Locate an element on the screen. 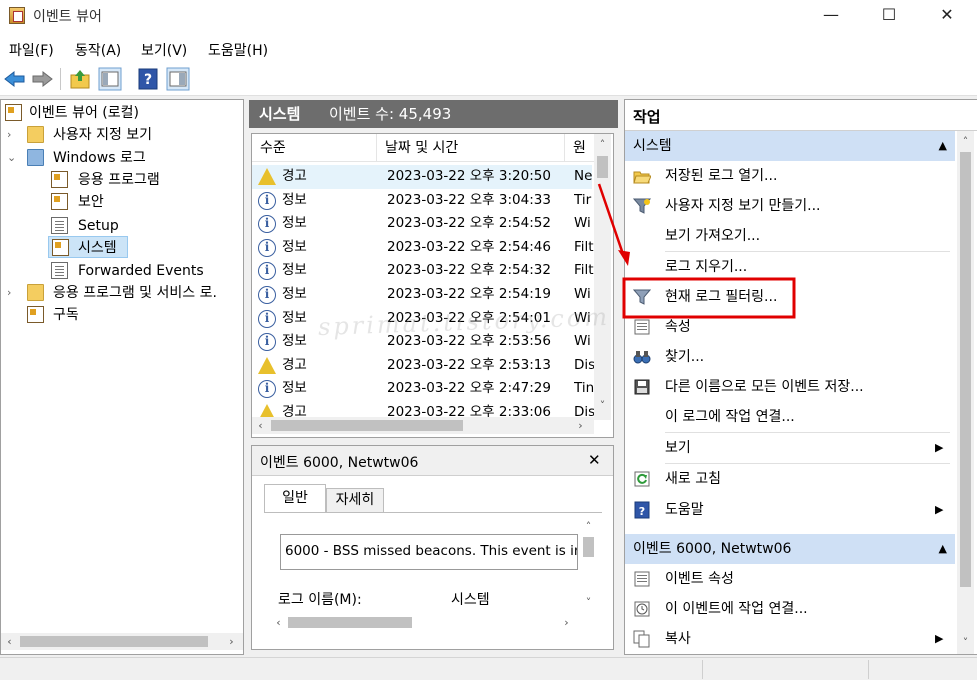  table-row: ! 경고 2023-03-22 오후 2:53:13 Dis is located at coordinates (423, 366).